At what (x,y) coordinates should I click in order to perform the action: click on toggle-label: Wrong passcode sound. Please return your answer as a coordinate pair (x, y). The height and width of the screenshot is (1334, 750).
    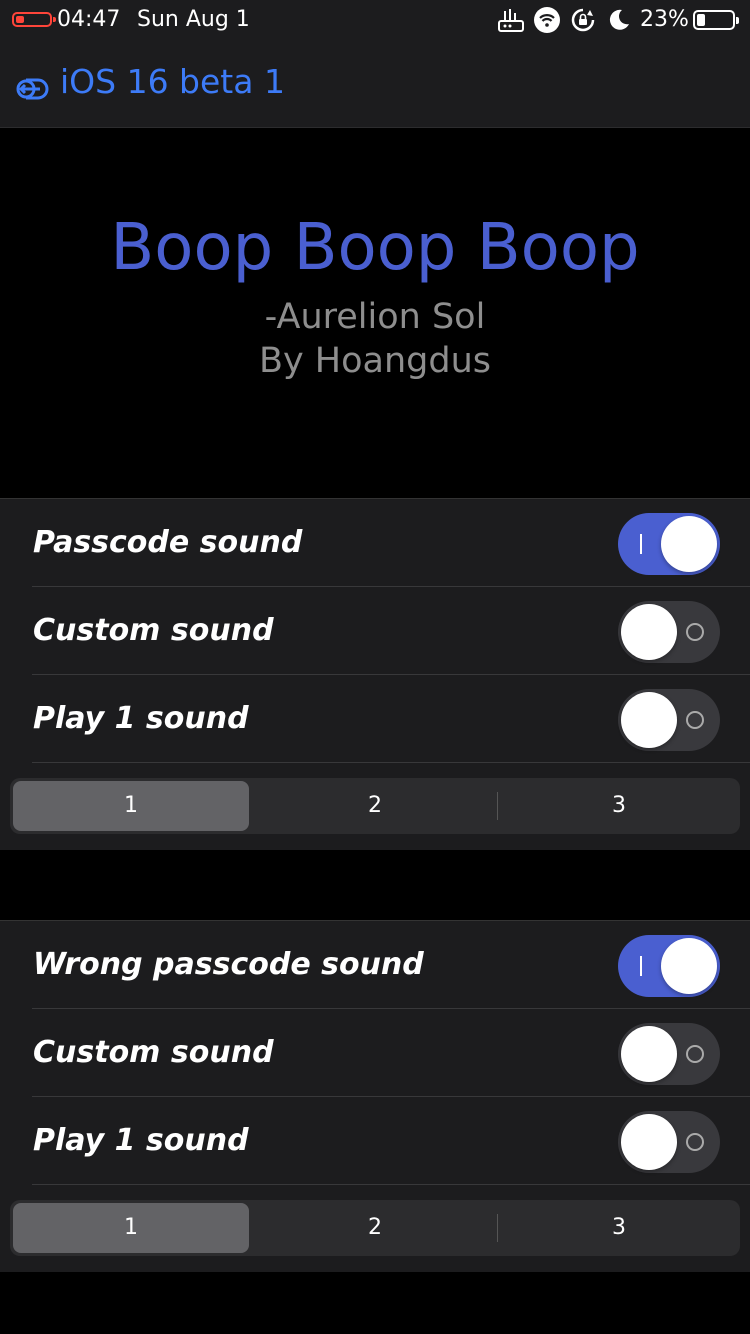
    Looking at the image, I should click on (228, 964).